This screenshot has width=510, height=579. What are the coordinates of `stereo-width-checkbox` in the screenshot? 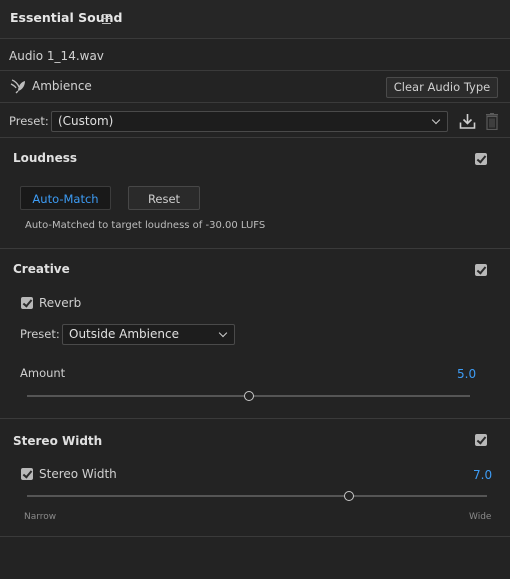 It's located at (27, 474).